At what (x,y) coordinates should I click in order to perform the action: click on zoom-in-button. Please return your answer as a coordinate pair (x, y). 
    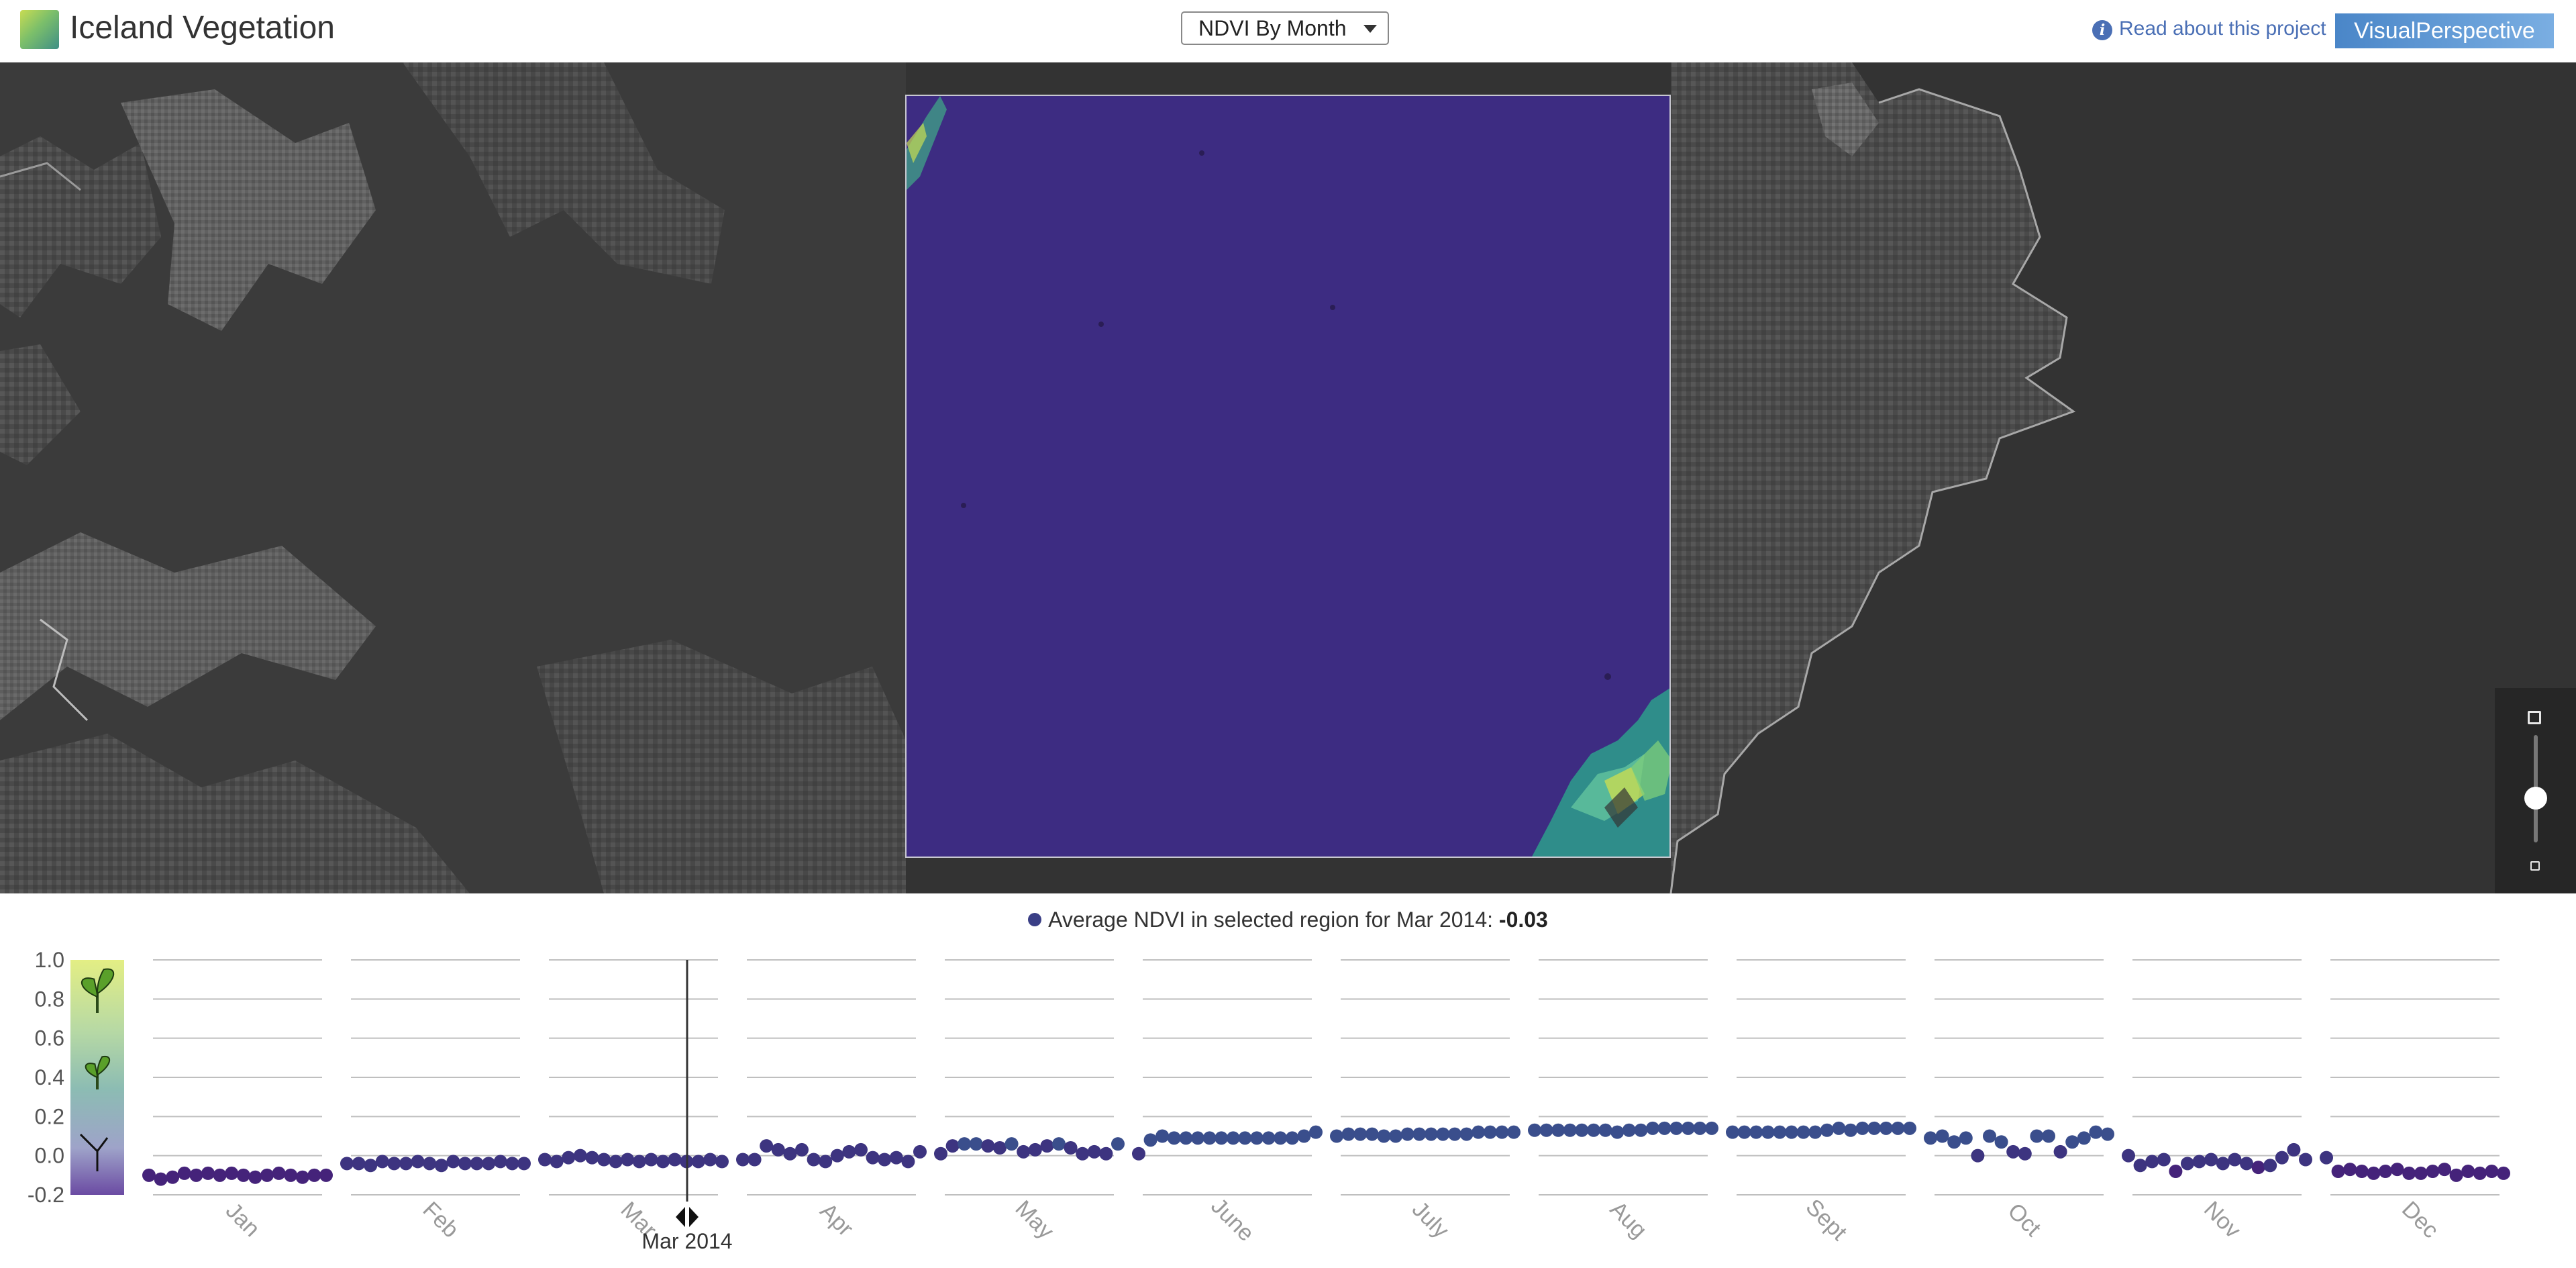
    Looking at the image, I should click on (2534, 718).